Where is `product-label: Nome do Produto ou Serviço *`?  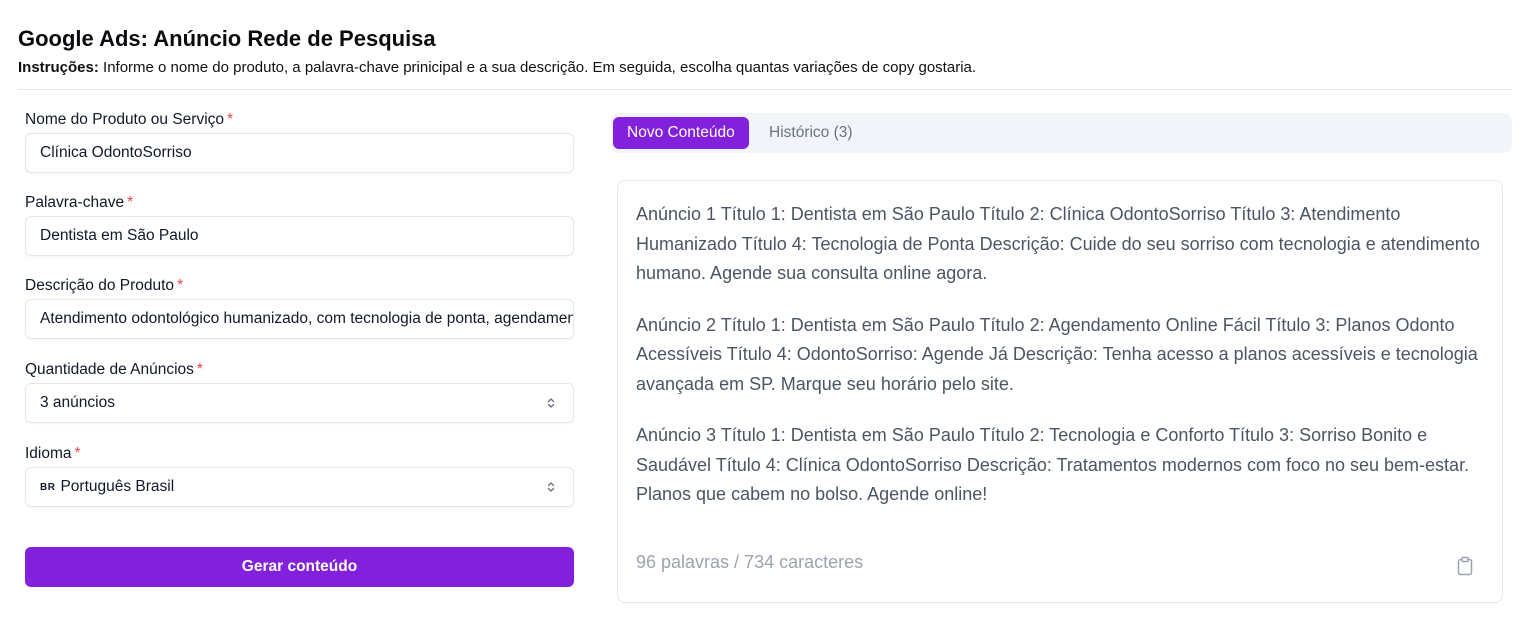 product-label: Nome do Produto ou Serviço * is located at coordinates (129, 119).